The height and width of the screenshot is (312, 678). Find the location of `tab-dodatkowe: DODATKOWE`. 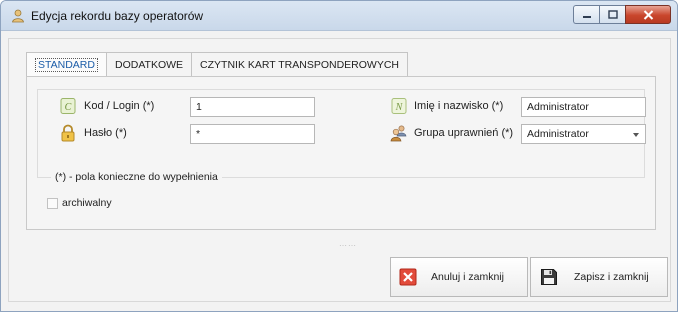

tab-dodatkowe: DODATKOWE is located at coordinates (149, 64).